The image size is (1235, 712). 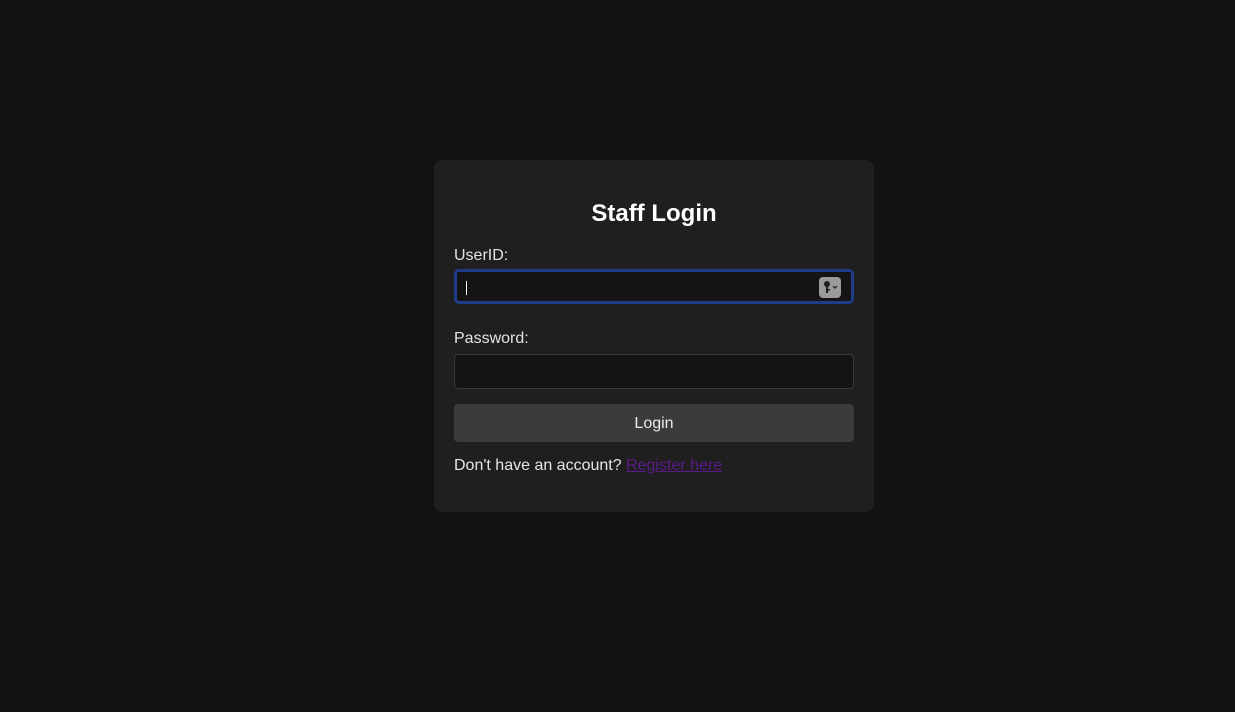 What do you see at coordinates (830, 287) in the screenshot?
I see `key-icon` at bounding box center [830, 287].